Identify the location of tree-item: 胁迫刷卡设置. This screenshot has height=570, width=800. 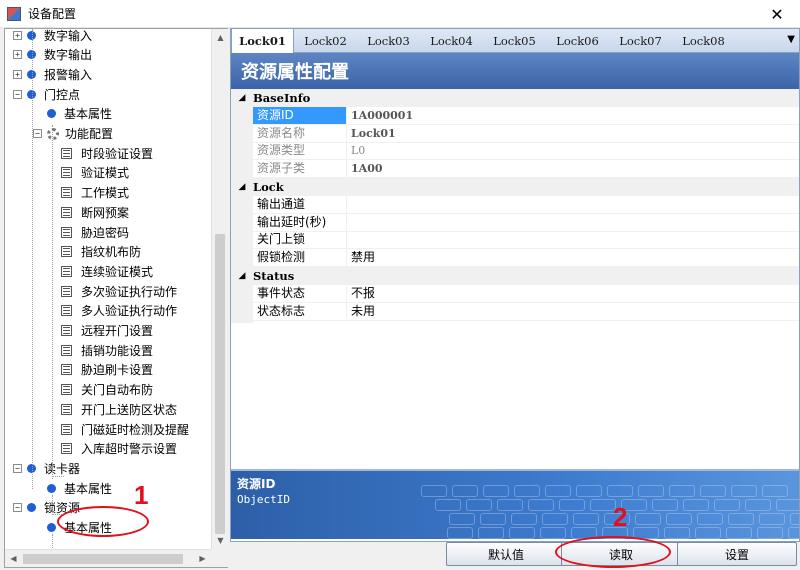
(107, 370).